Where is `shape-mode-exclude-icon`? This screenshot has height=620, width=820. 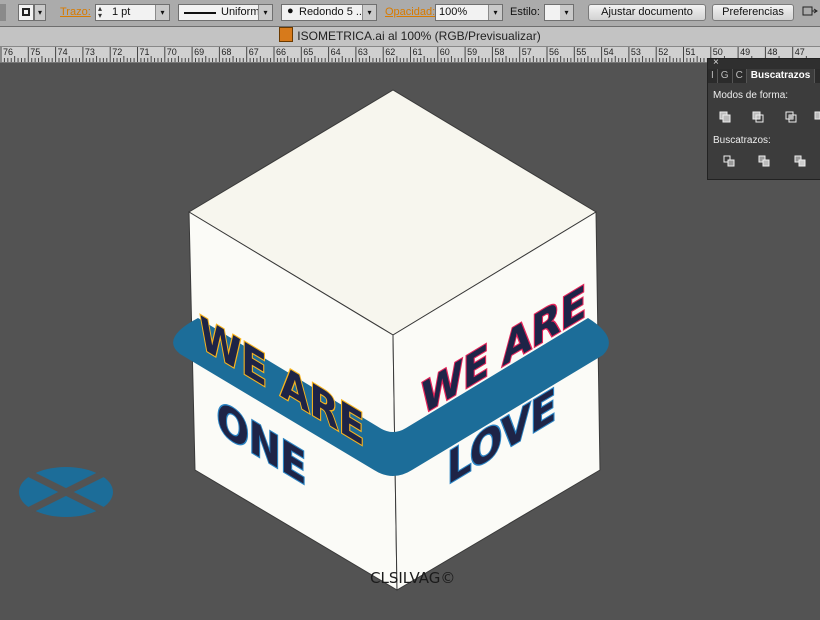 shape-mode-exclude-icon is located at coordinates (817, 117).